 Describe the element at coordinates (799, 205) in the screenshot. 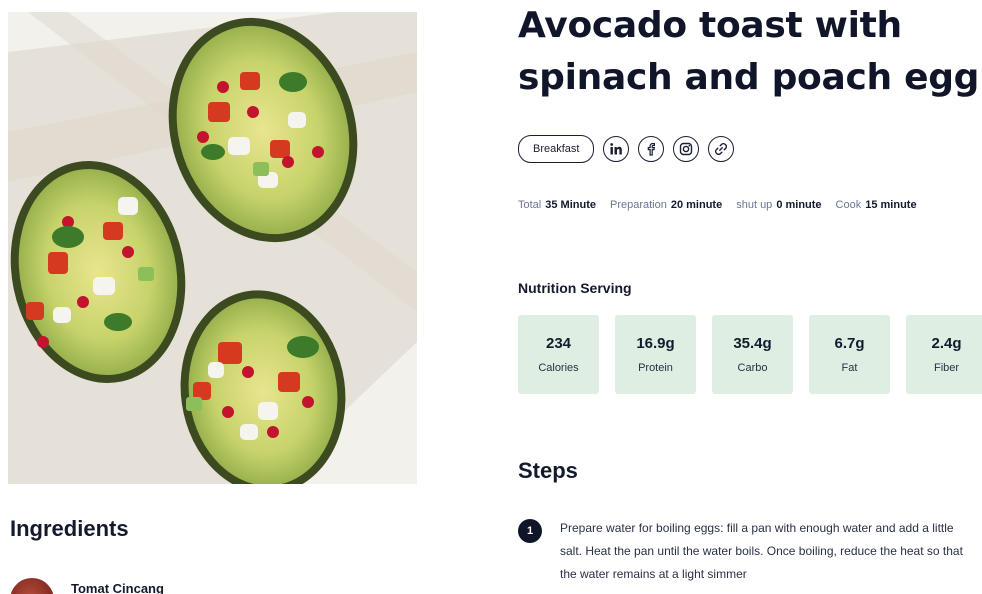

I see `time-value: 0 minute` at that location.